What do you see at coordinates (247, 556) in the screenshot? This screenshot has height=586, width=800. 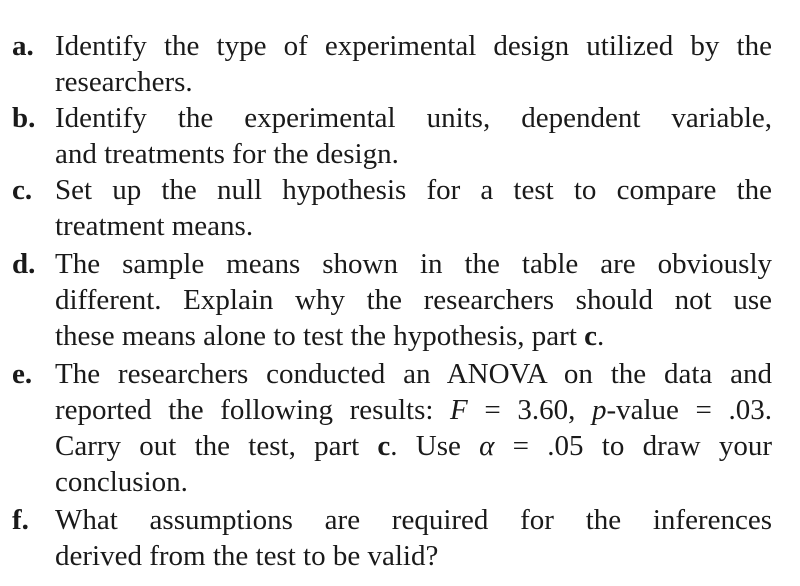 I see `question-text-line: derived from the test to be valid?` at bounding box center [247, 556].